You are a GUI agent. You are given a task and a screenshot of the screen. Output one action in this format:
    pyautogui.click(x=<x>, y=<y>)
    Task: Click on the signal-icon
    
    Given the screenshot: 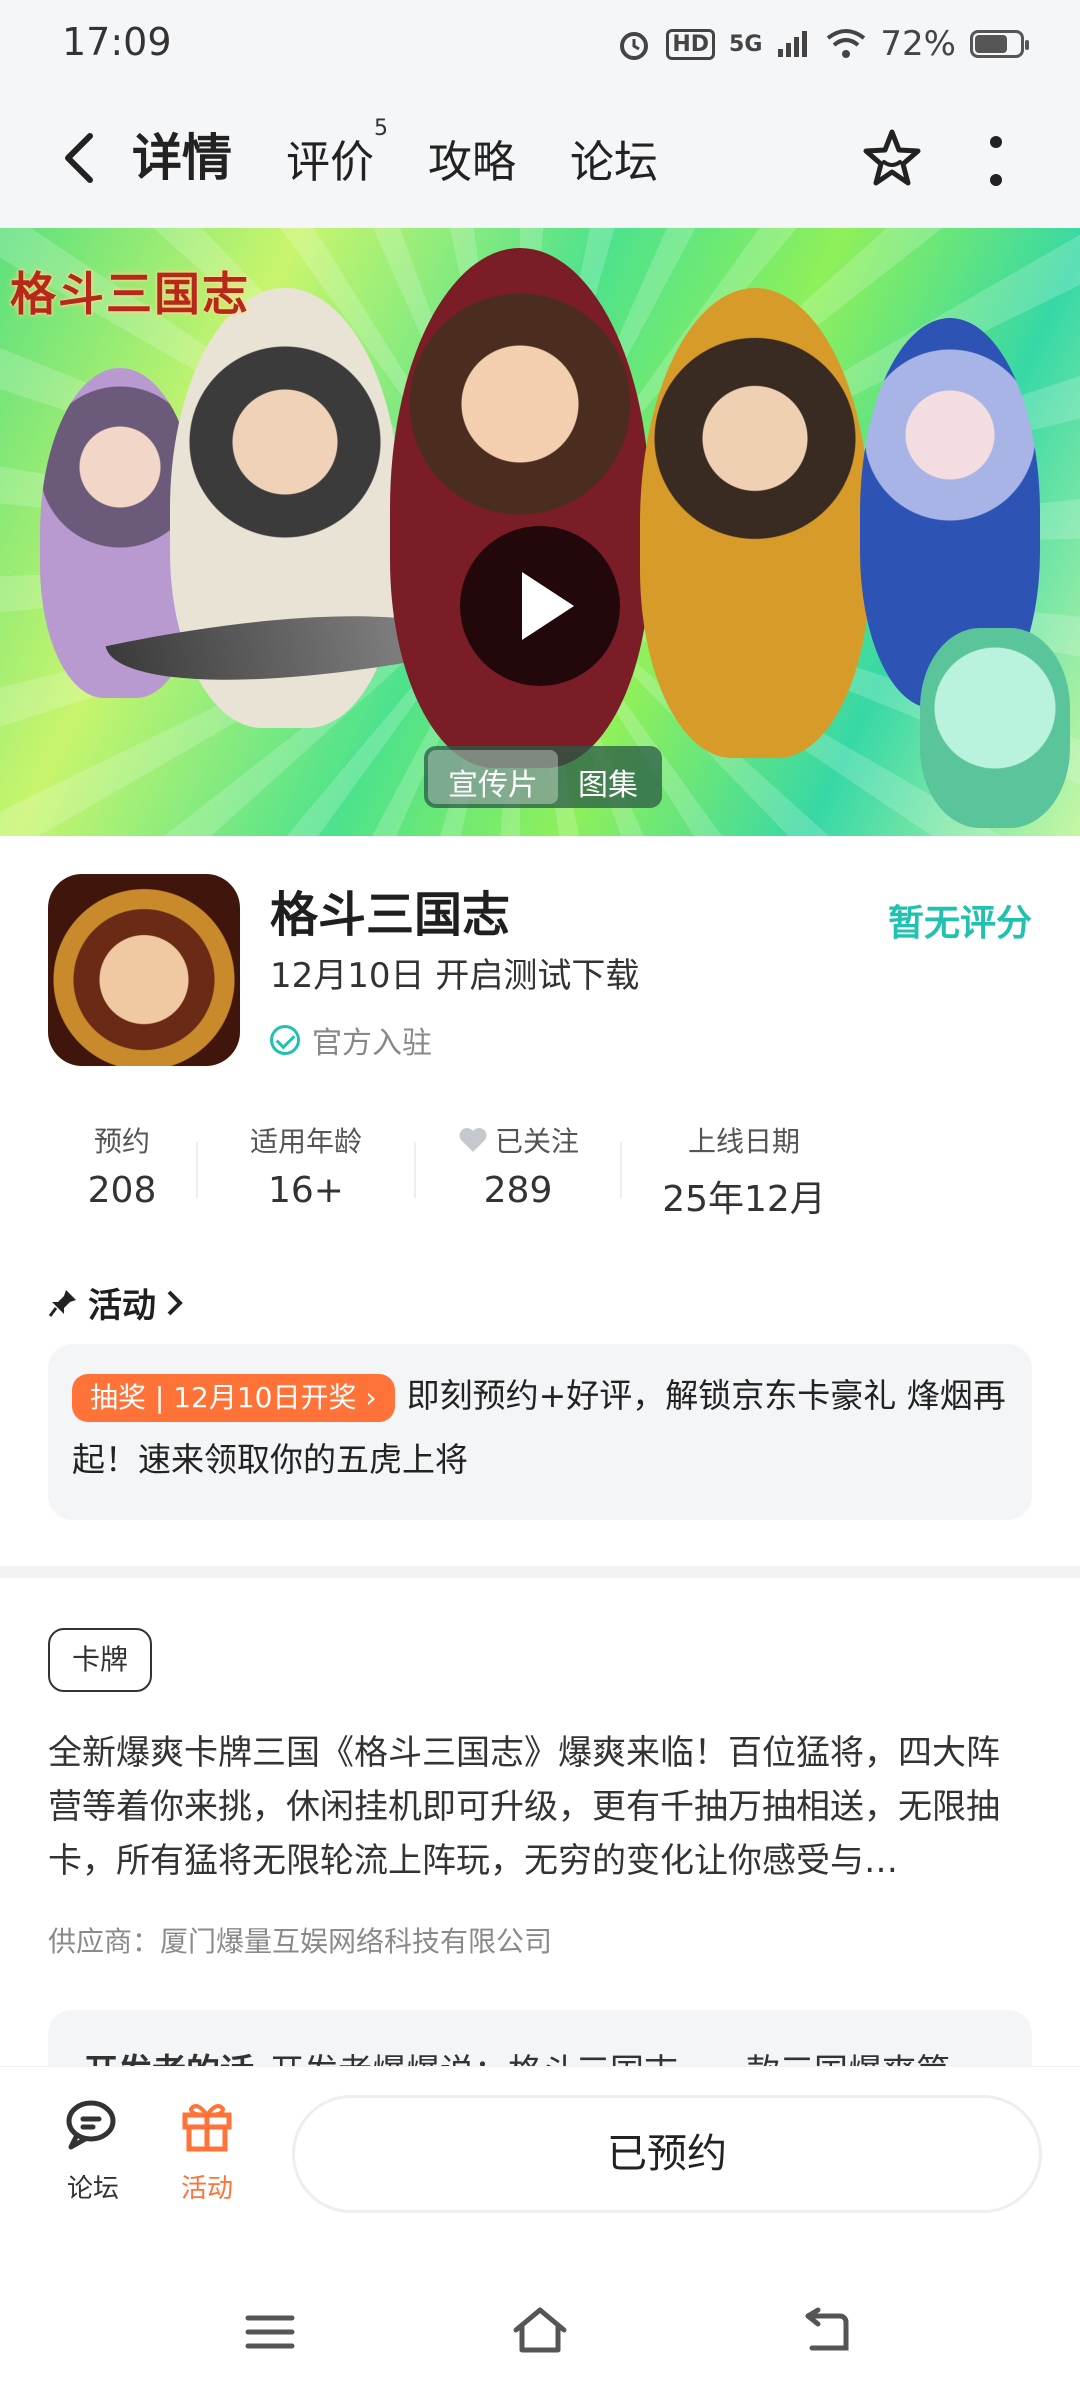 What is the action you would take?
    pyautogui.click(x=793, y=44)
    